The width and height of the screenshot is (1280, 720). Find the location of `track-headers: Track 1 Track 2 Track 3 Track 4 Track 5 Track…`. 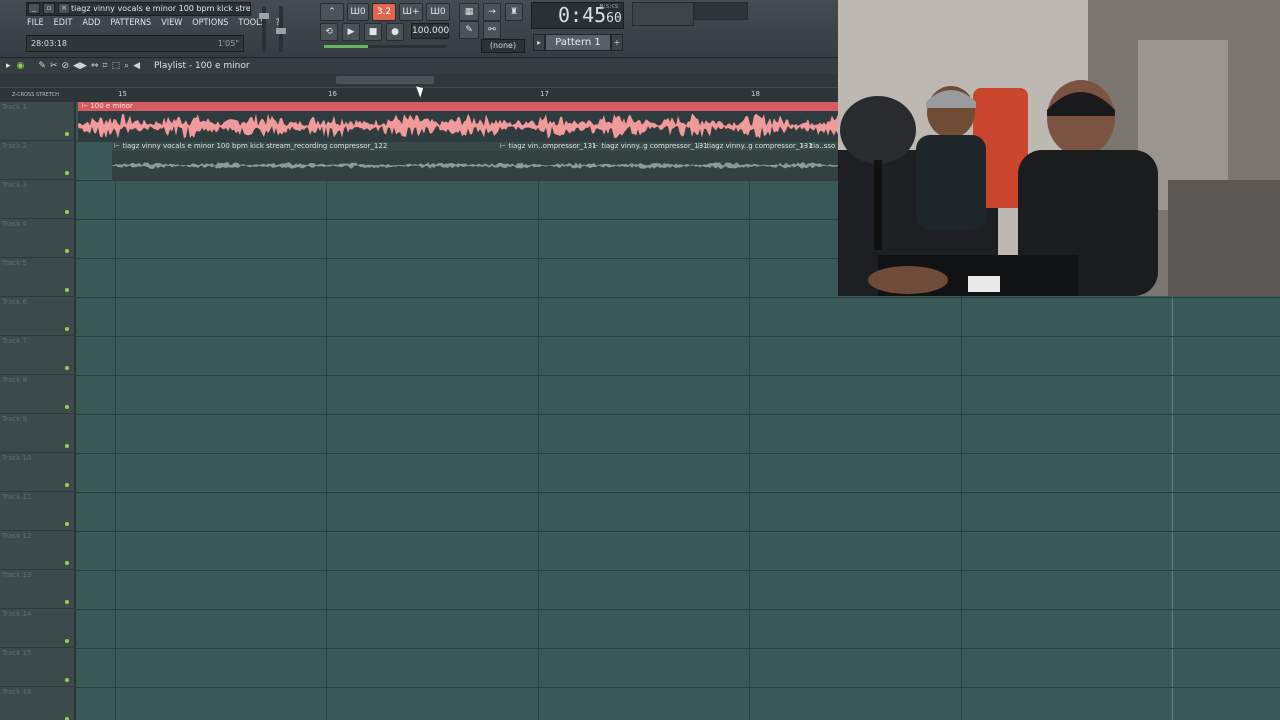

track-headers: Track 1 Track 2 Track 3 Track 4 Track 5 Track… is located at coordinates (38, 411).